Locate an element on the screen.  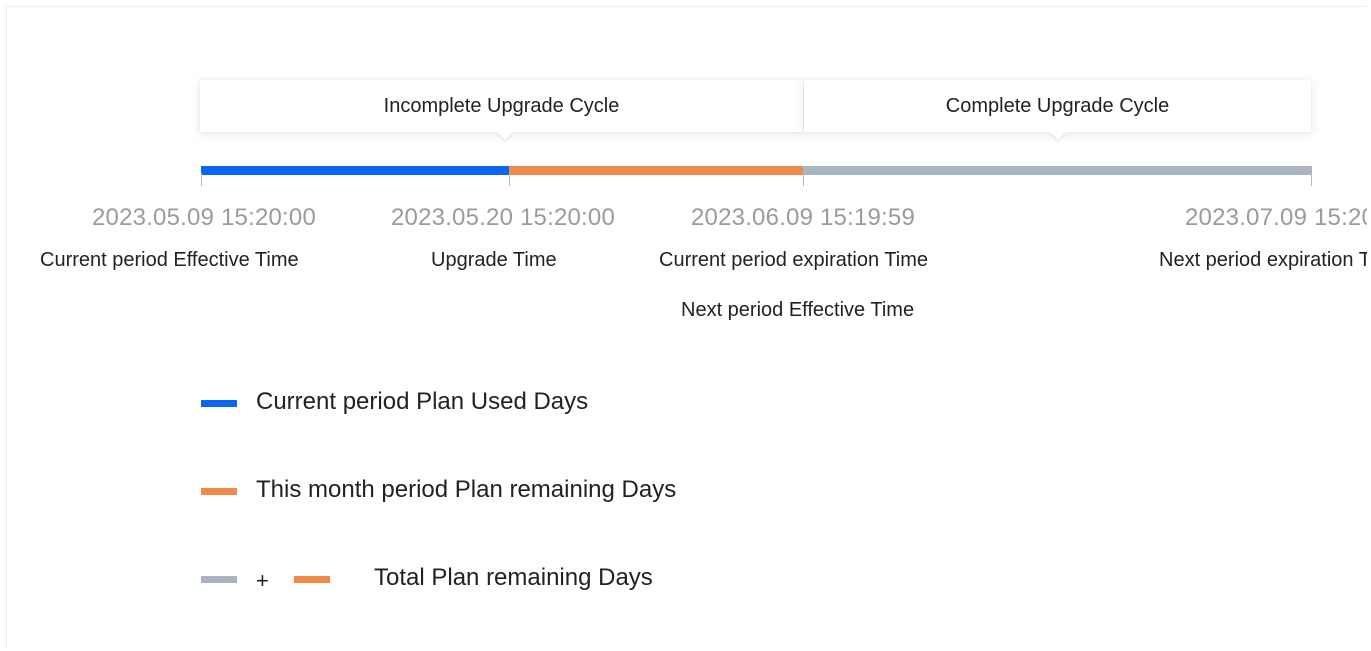
legend-label-used: Current period Plan Used Days is located at coordinates (422, 401).